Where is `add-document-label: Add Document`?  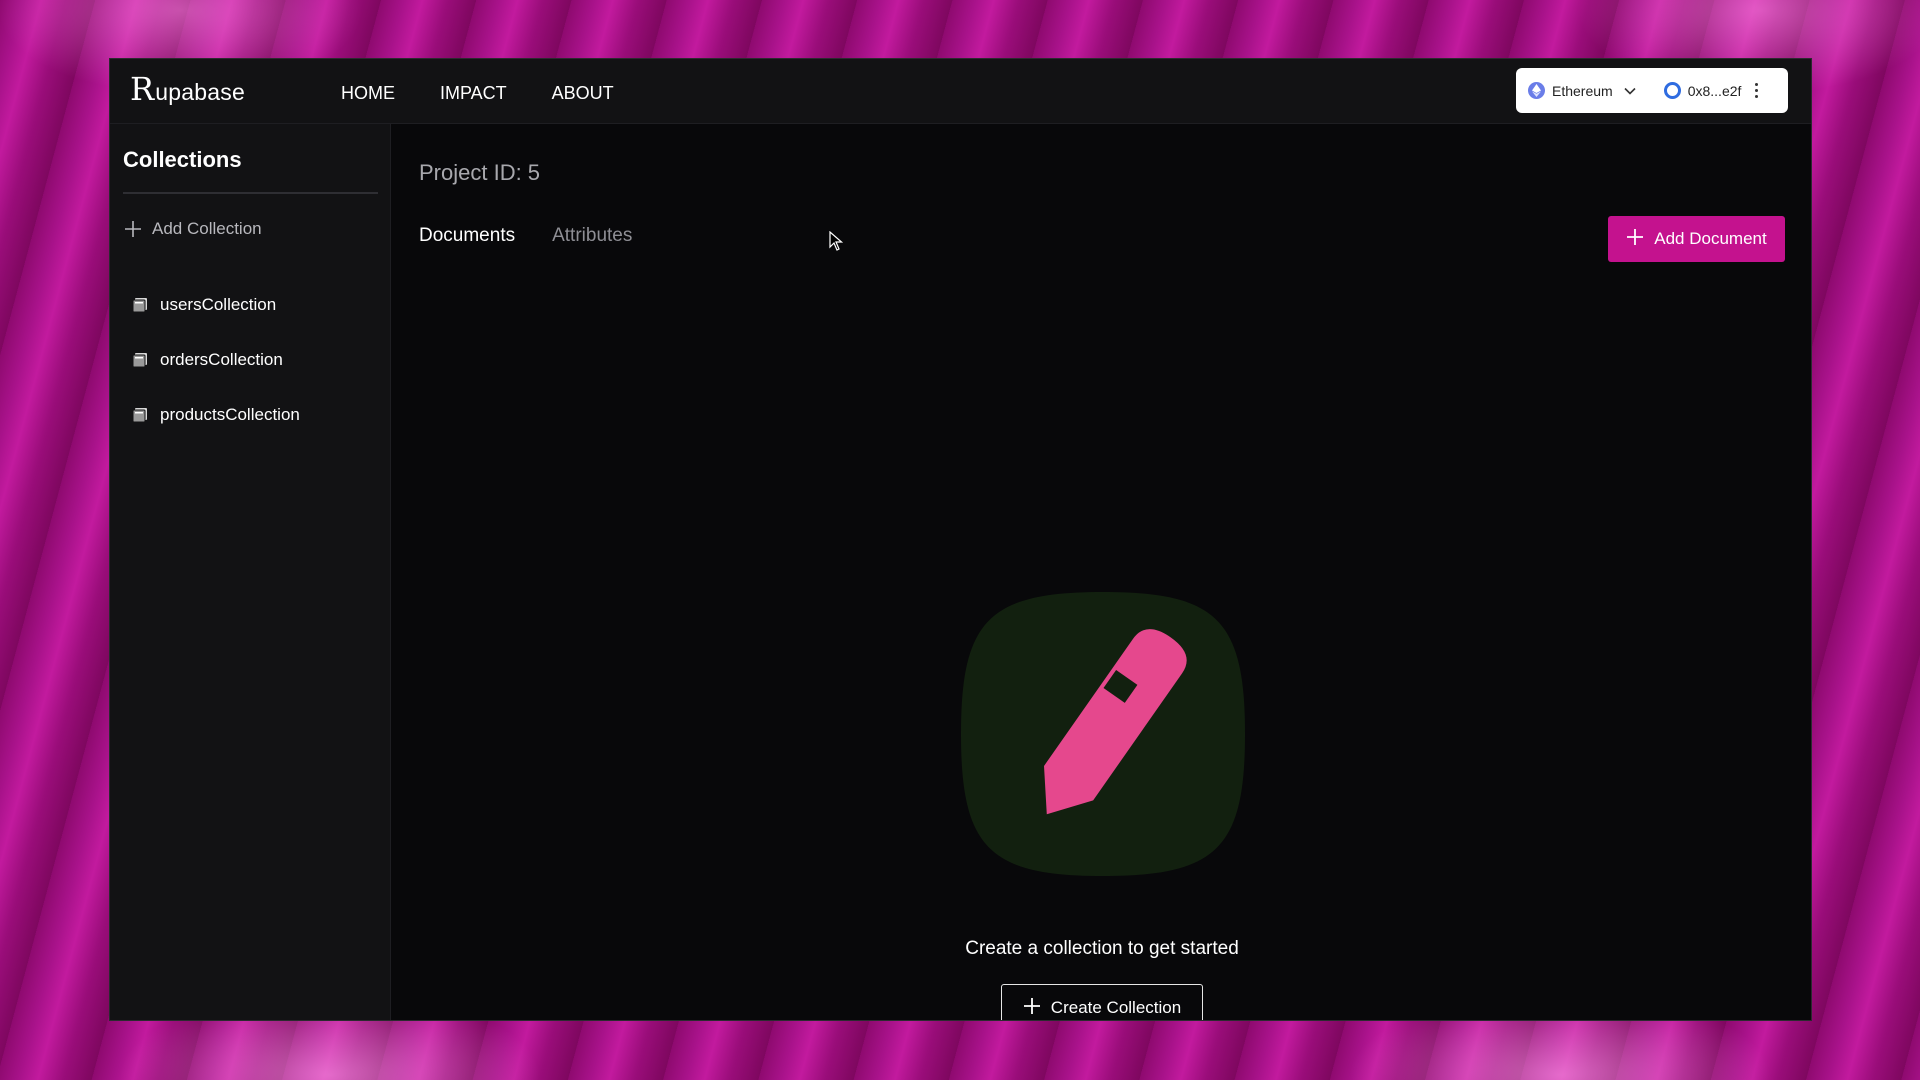 add-document-label: Add Document is located at coordinates (1710, 238).